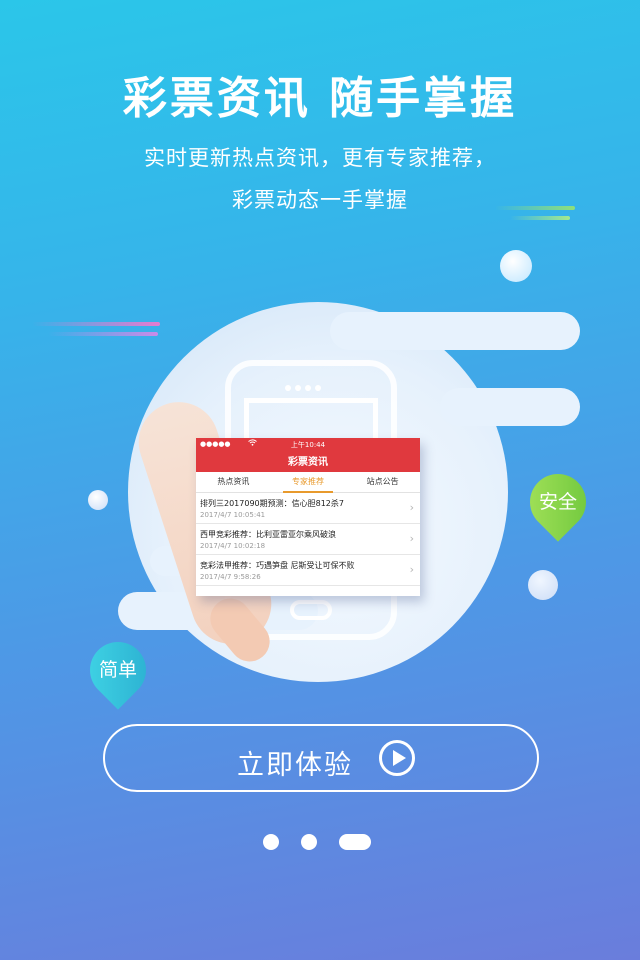 Image resolution: width=640 pixels, height=960 pixels. What do you see at coordinates (233, 515) in the screenshot?
I see `article-date: 2017/4/7 10:05:41` at bounding box center [233, 515].